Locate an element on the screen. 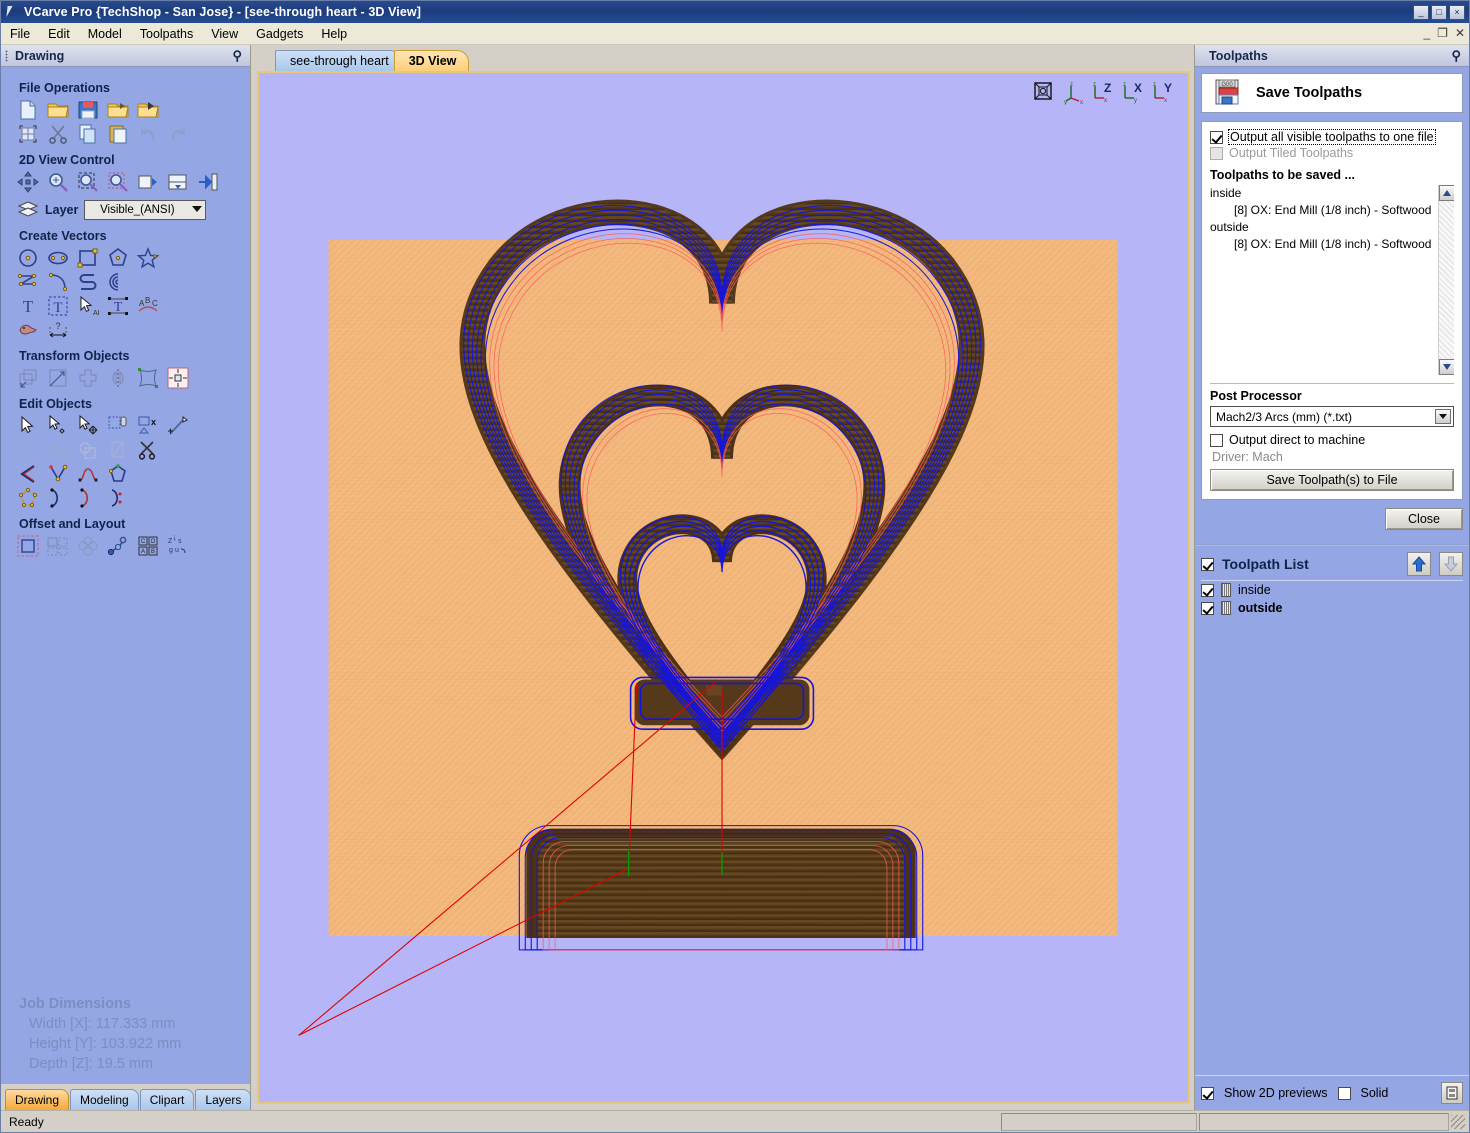  ellipse-icon is located at coordinates (58, 258).